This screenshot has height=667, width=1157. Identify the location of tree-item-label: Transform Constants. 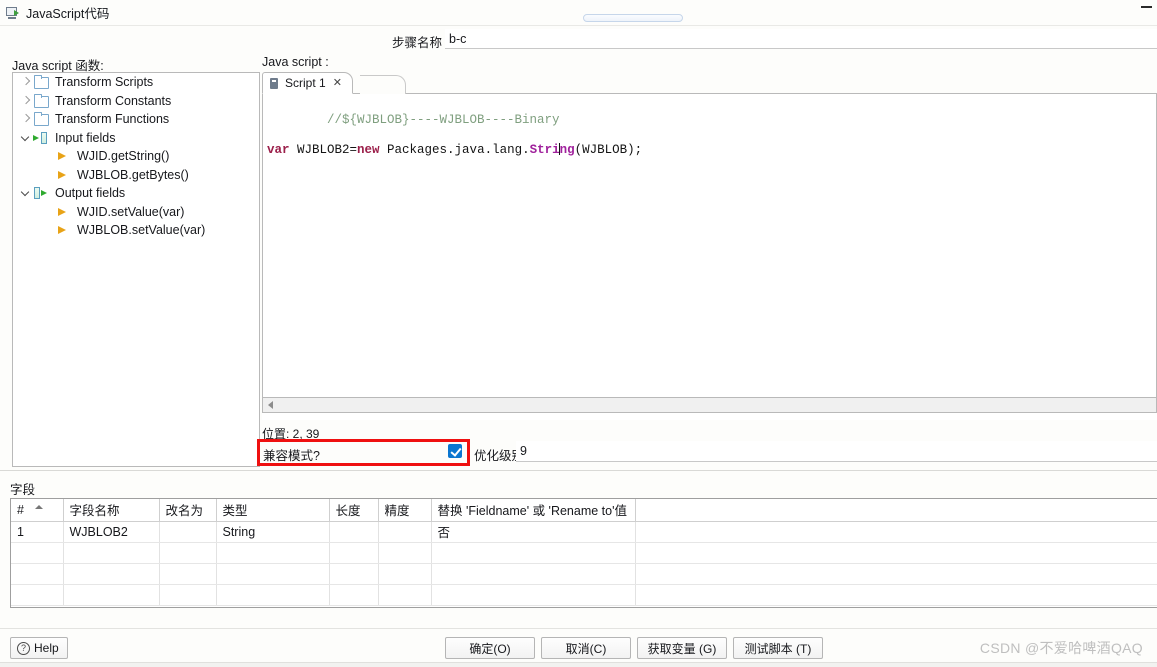
(113, 100).